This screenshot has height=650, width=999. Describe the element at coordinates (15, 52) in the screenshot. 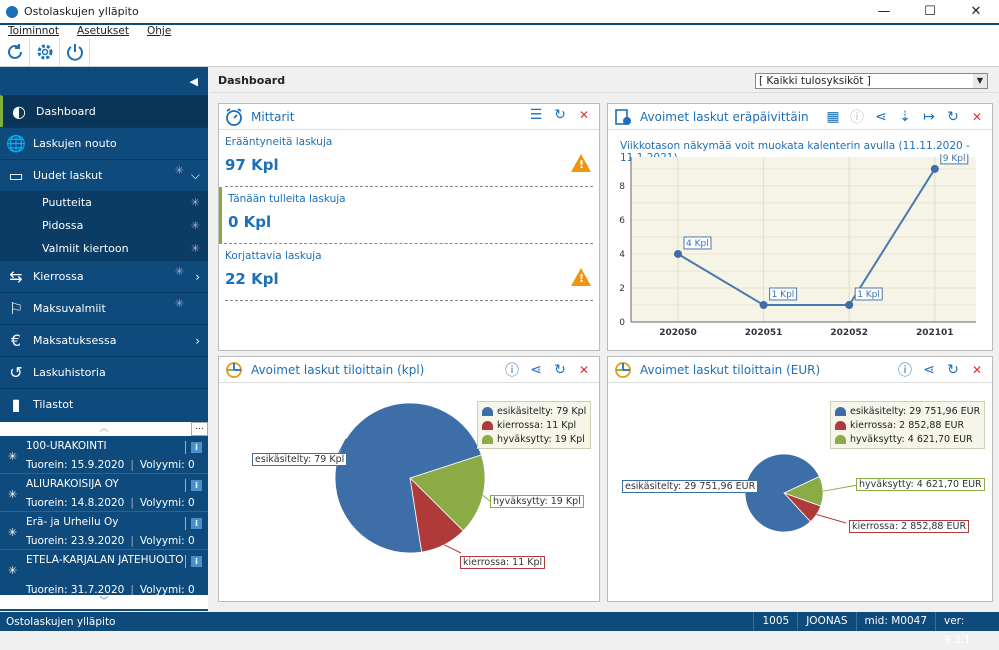

I see `refresh-button` at that location.